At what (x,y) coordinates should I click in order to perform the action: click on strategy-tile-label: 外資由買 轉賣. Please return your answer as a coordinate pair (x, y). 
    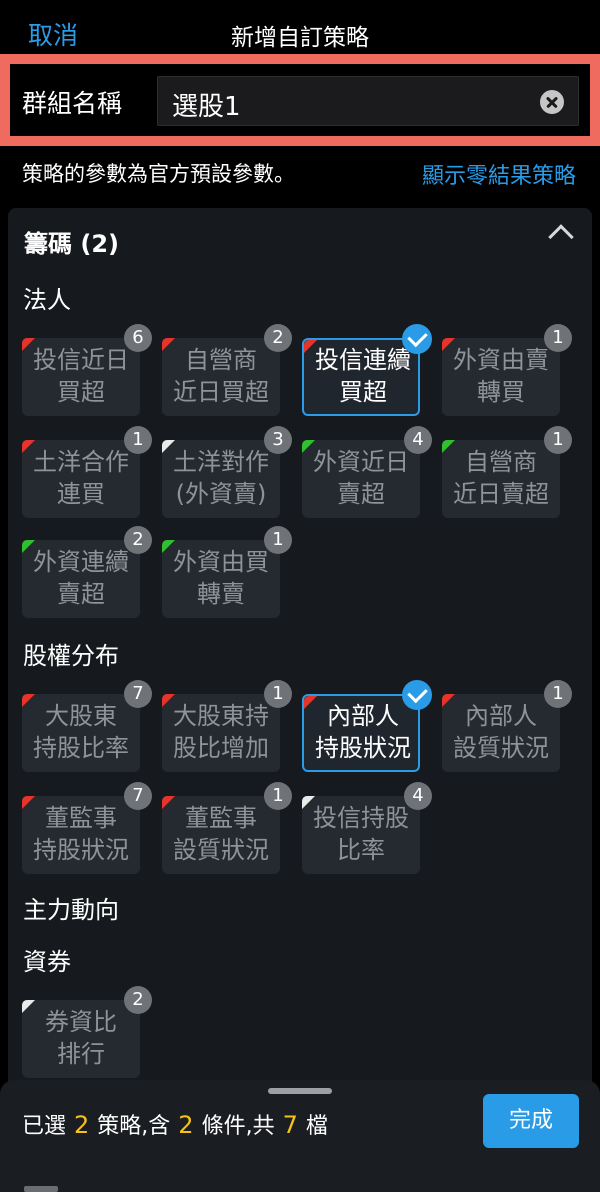
    Looking at the image, I should click on (221, 578).